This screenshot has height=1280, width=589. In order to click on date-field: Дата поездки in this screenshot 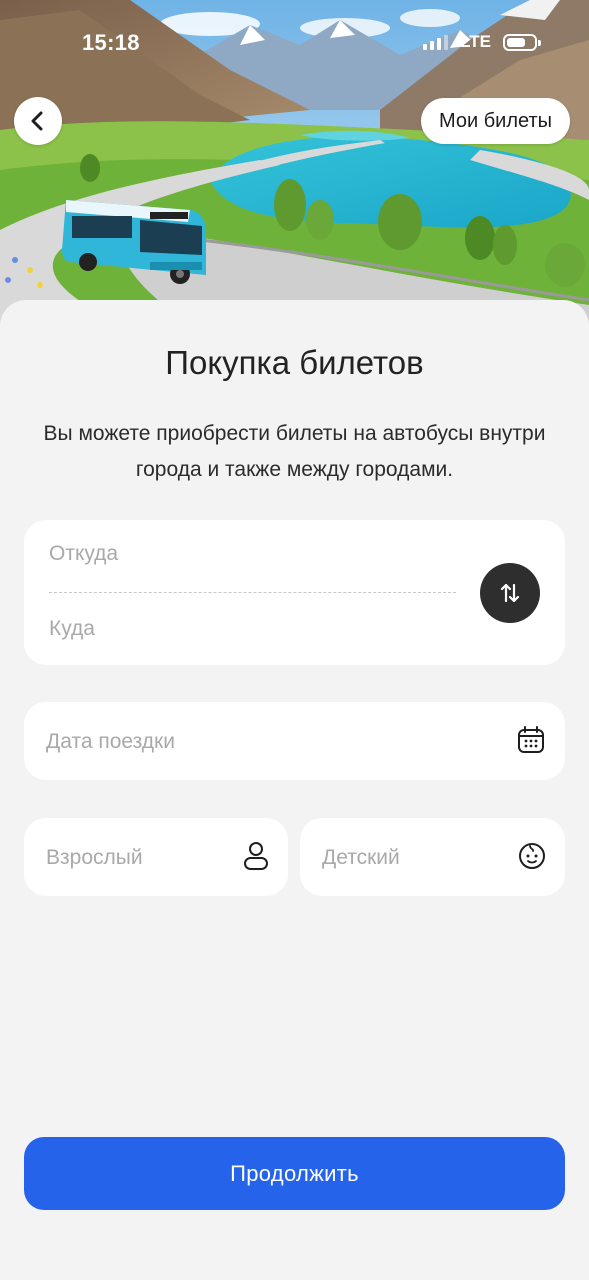, I will do `click(294, 741)`.